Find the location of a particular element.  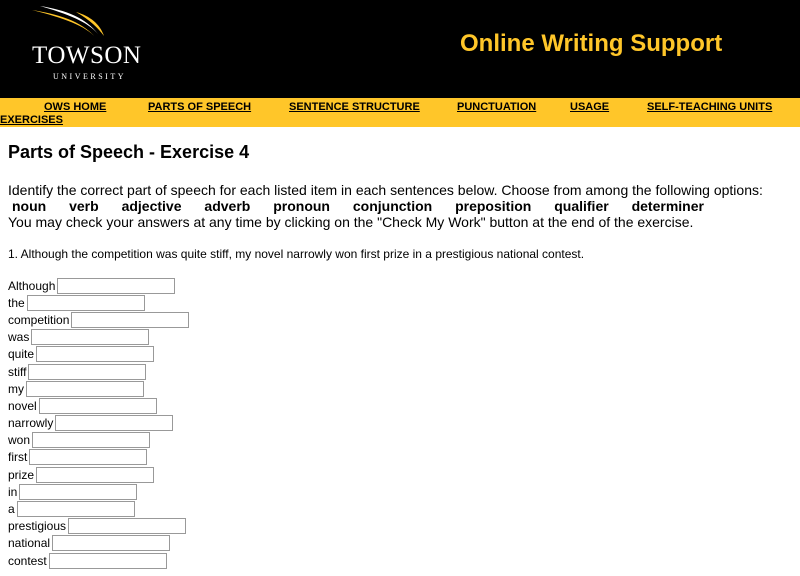

answer-row: prestigious is located at coordinates (400, 526).